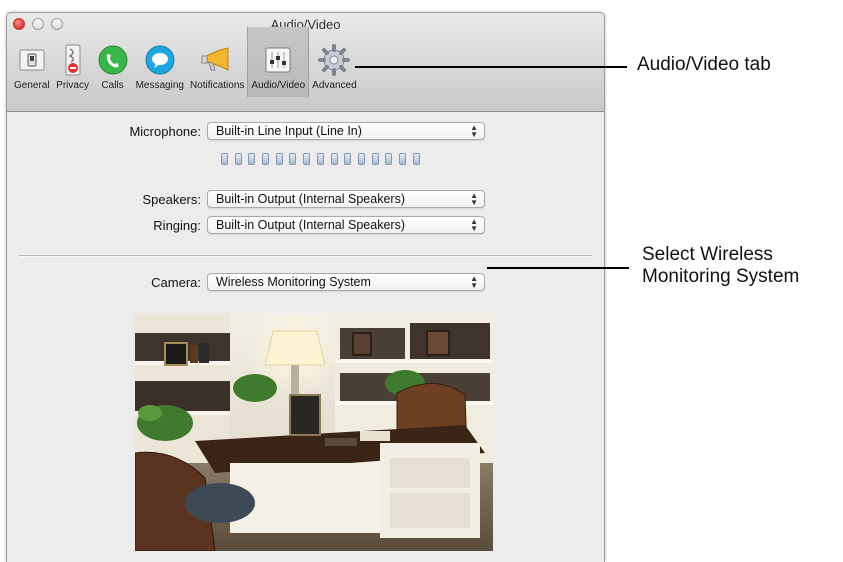 The width and height of the screenshot is (843, 562). Describe the element at coordinates (491, 67) in the screenshot. I see `audio-video-tab-callout-line` at that location.